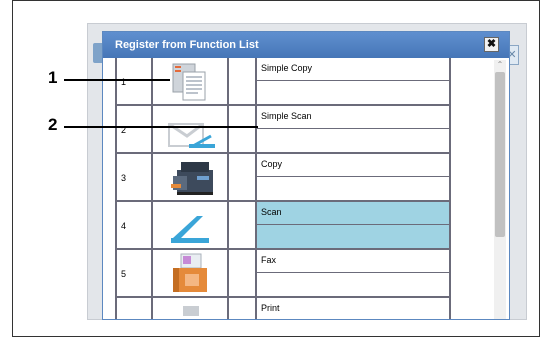 Image resolution: width=555 pixels, height=337 pixels. What do you see at coordinates (117, 80) in the screenshot?
I see `callout-1-leader` at bounding box center [117, 80].